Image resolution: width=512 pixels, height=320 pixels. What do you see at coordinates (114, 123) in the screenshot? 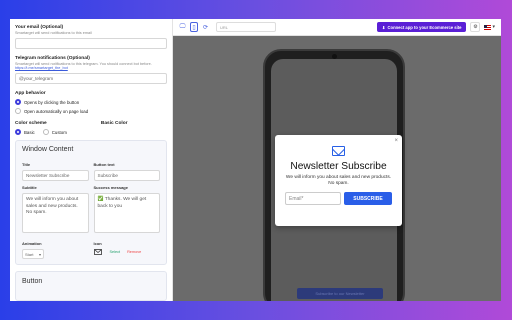
I see `basic-color-label: Basic Color` at bounding box center [114, 123].